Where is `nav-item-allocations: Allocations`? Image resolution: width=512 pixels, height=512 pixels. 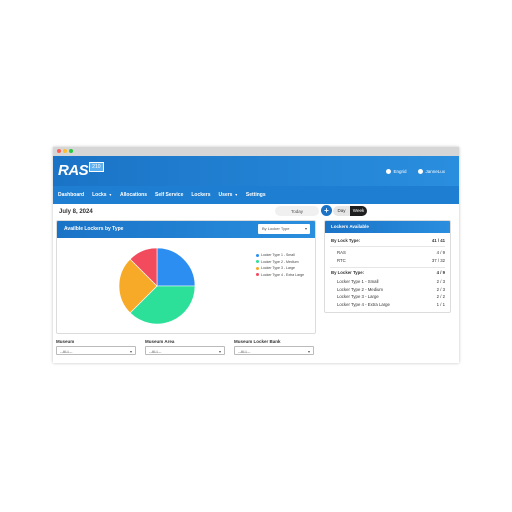 nav-item-allocations: Allocations is located at coordinates (133, 195).